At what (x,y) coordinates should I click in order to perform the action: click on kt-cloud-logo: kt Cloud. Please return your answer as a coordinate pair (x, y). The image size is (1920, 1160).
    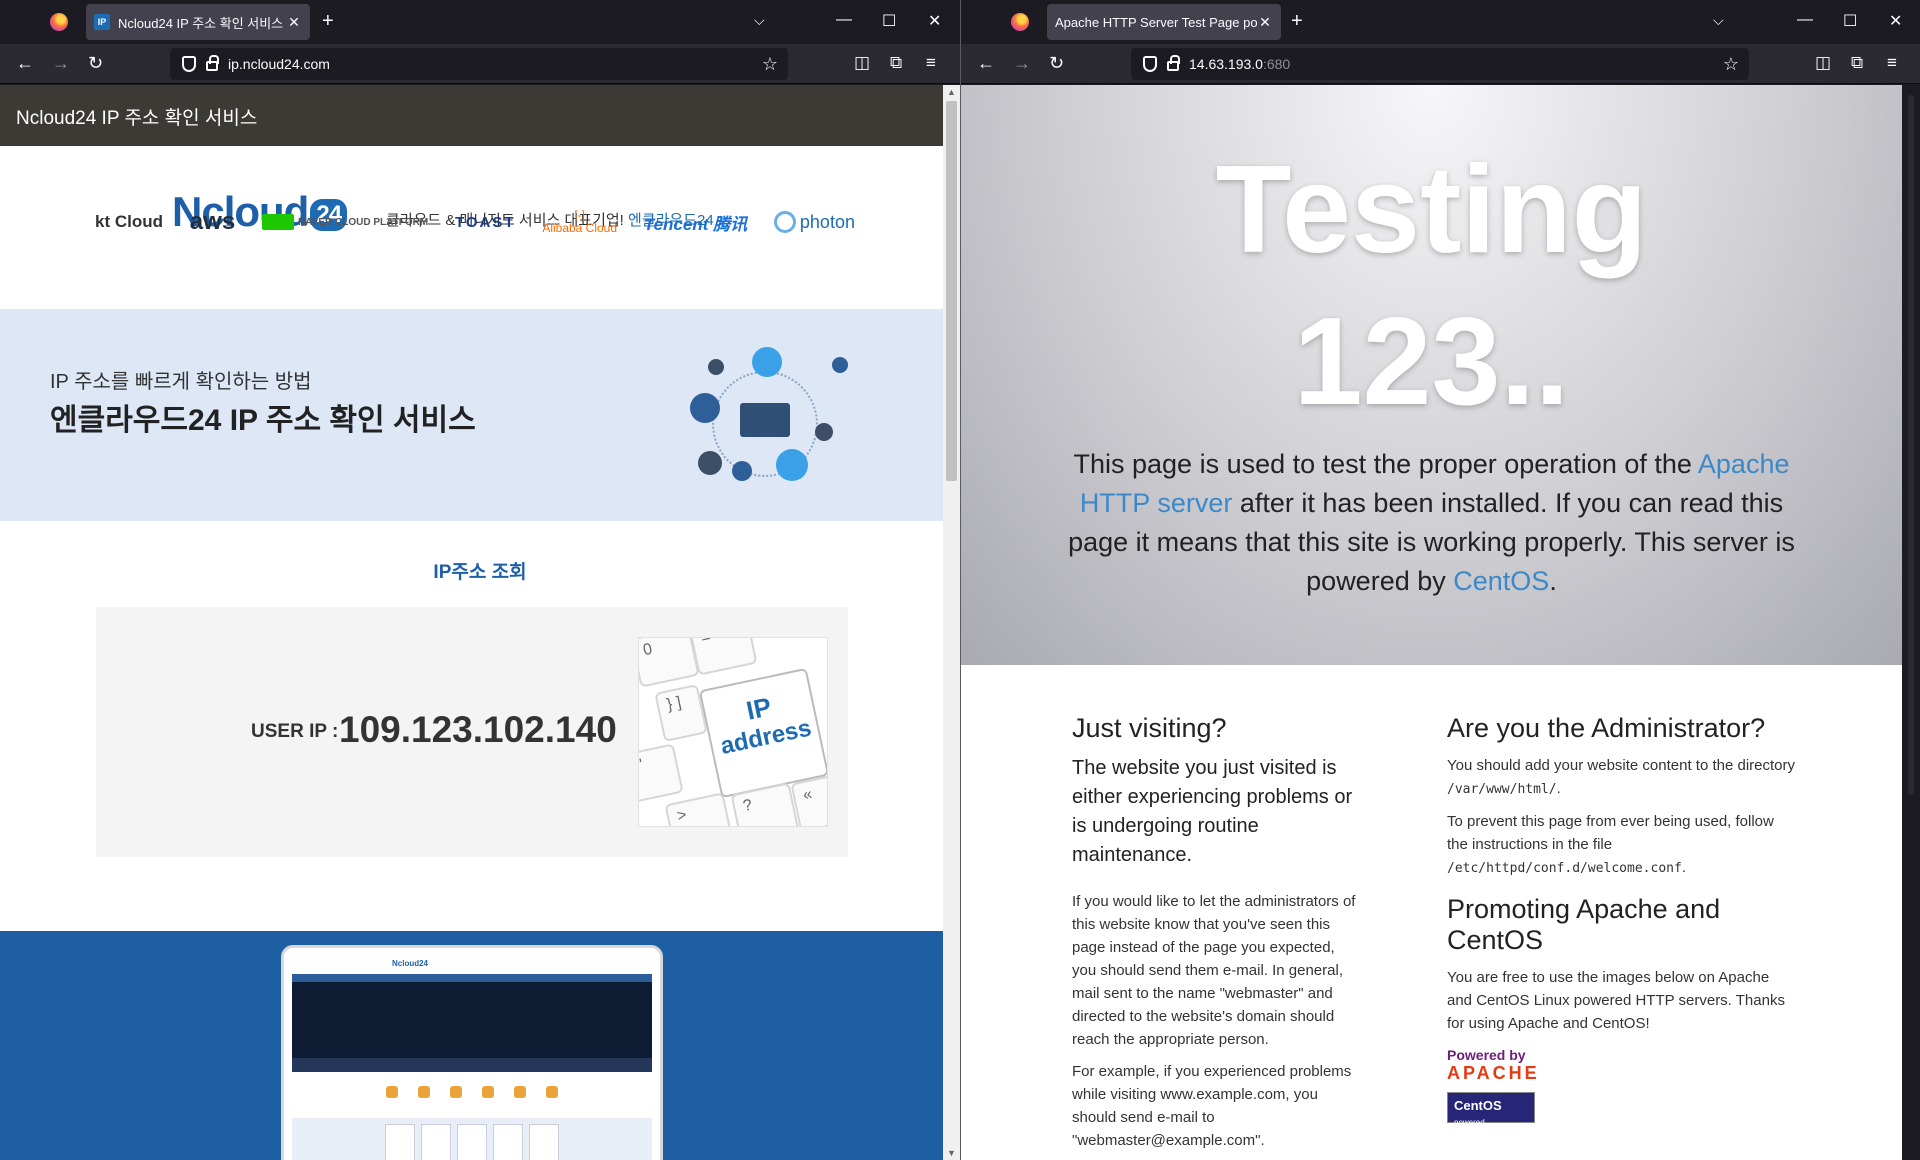
    Looking at the image, I should click on (129, 221).